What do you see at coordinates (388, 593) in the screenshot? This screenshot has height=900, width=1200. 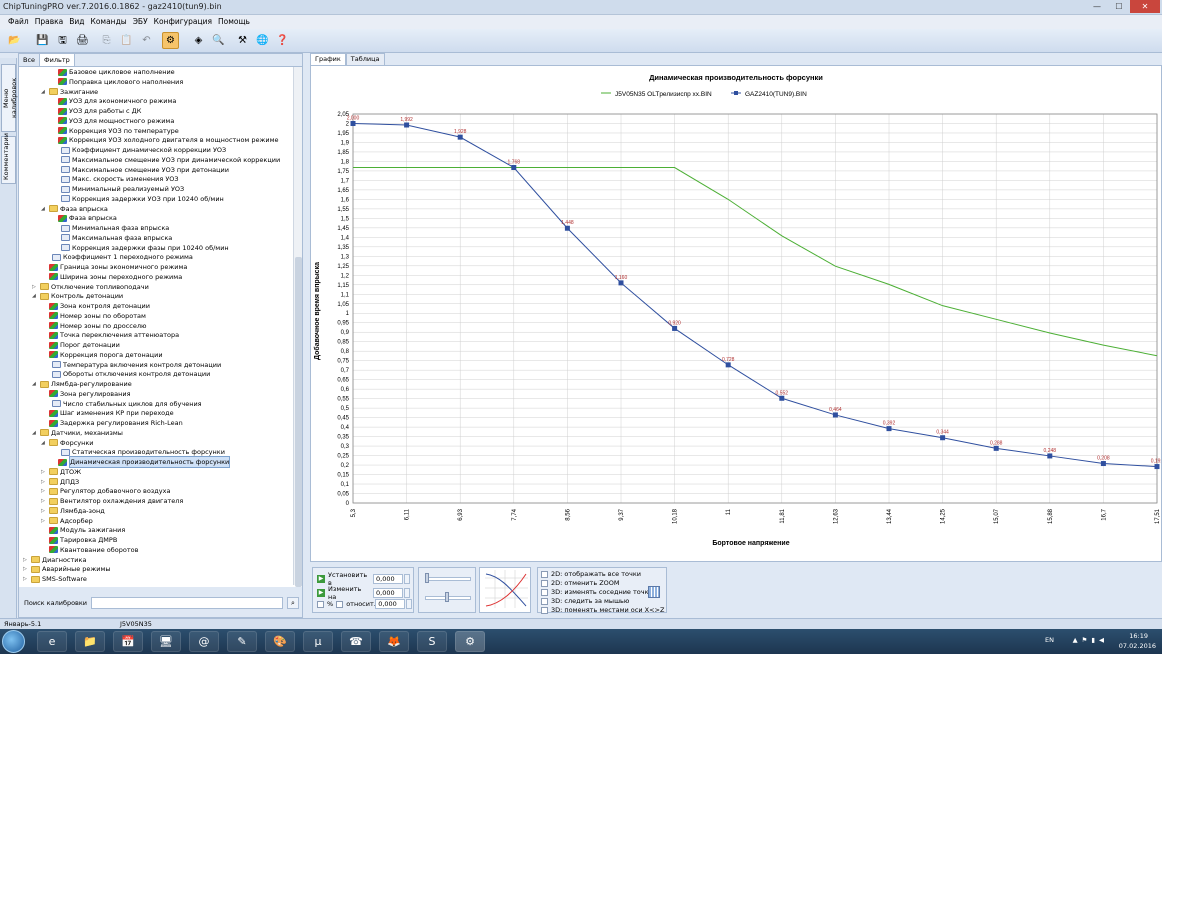 I see `change-value-input: 0,000` at bounding box center [388, 593].